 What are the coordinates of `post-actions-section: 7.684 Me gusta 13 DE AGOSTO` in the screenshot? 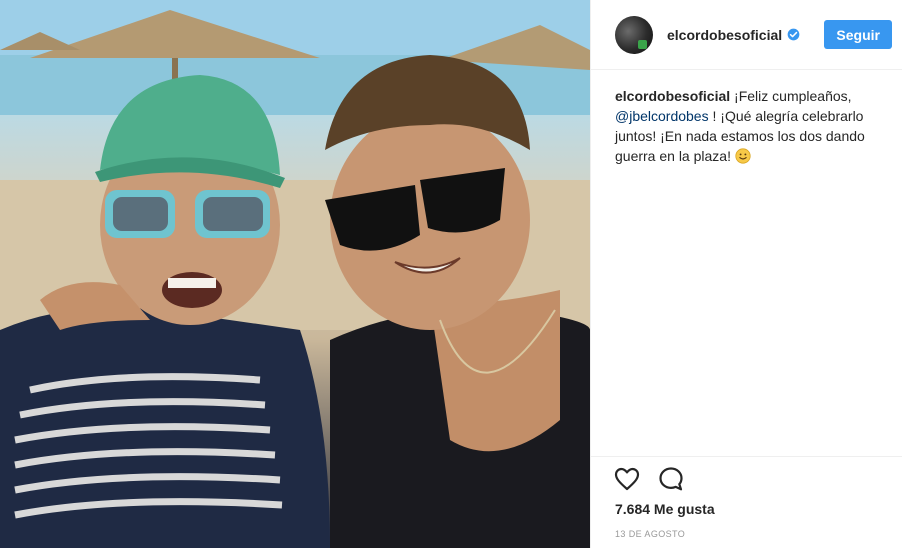 It's located at (746, 502).